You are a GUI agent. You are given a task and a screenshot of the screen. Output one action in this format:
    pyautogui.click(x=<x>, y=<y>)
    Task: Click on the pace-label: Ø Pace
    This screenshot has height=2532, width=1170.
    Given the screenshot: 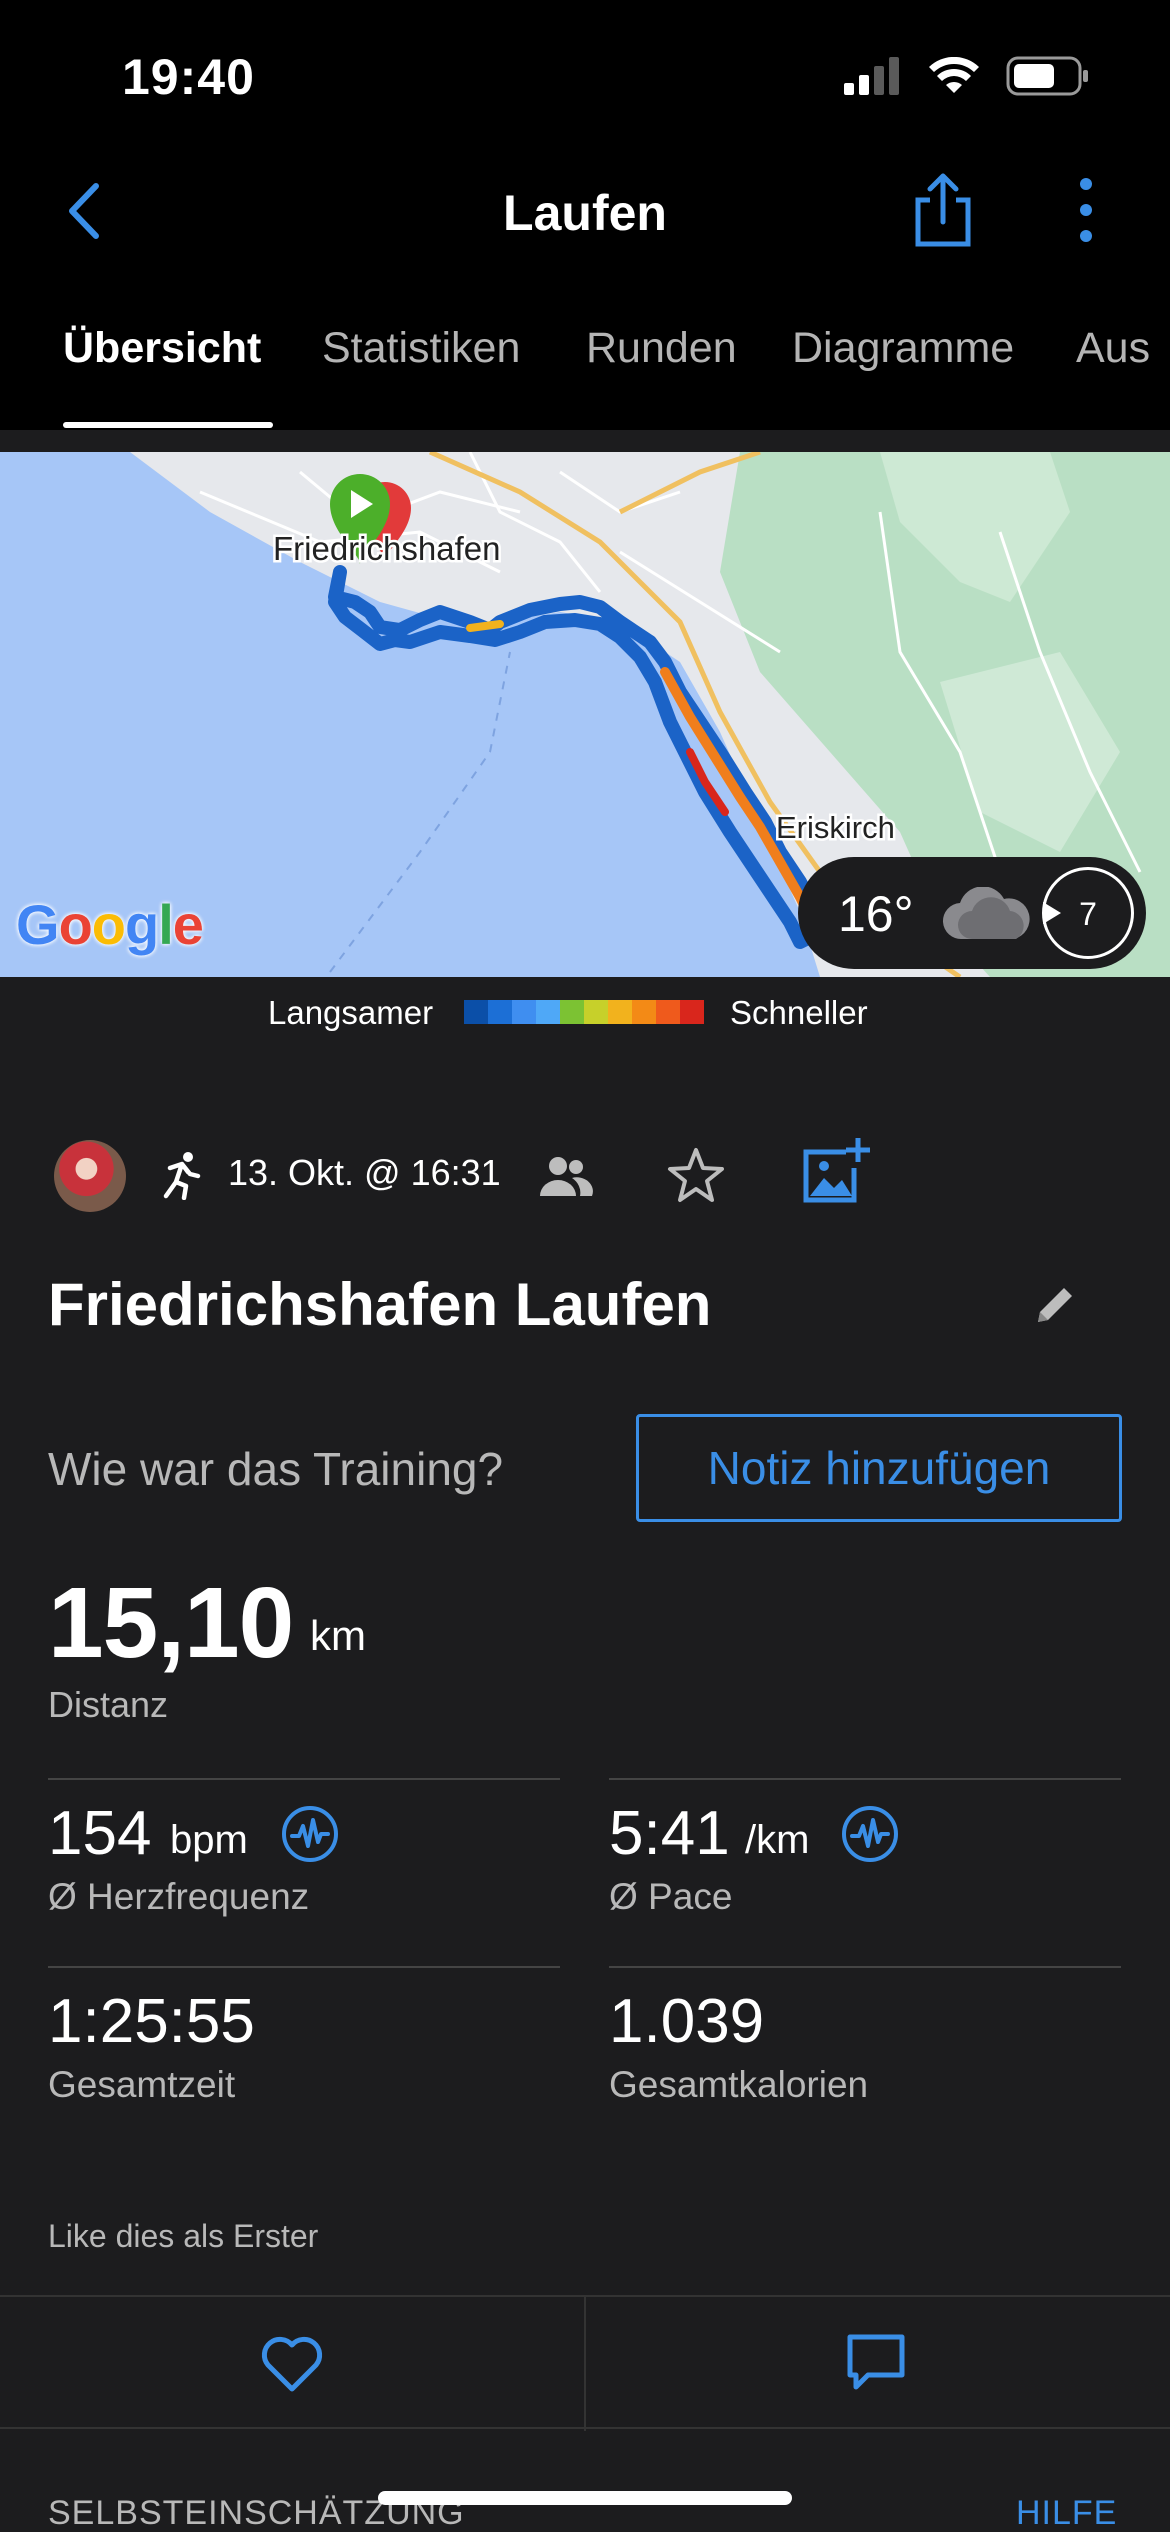 What is the action you would take?
    pyautogui.click(x=671, y=1896)
    